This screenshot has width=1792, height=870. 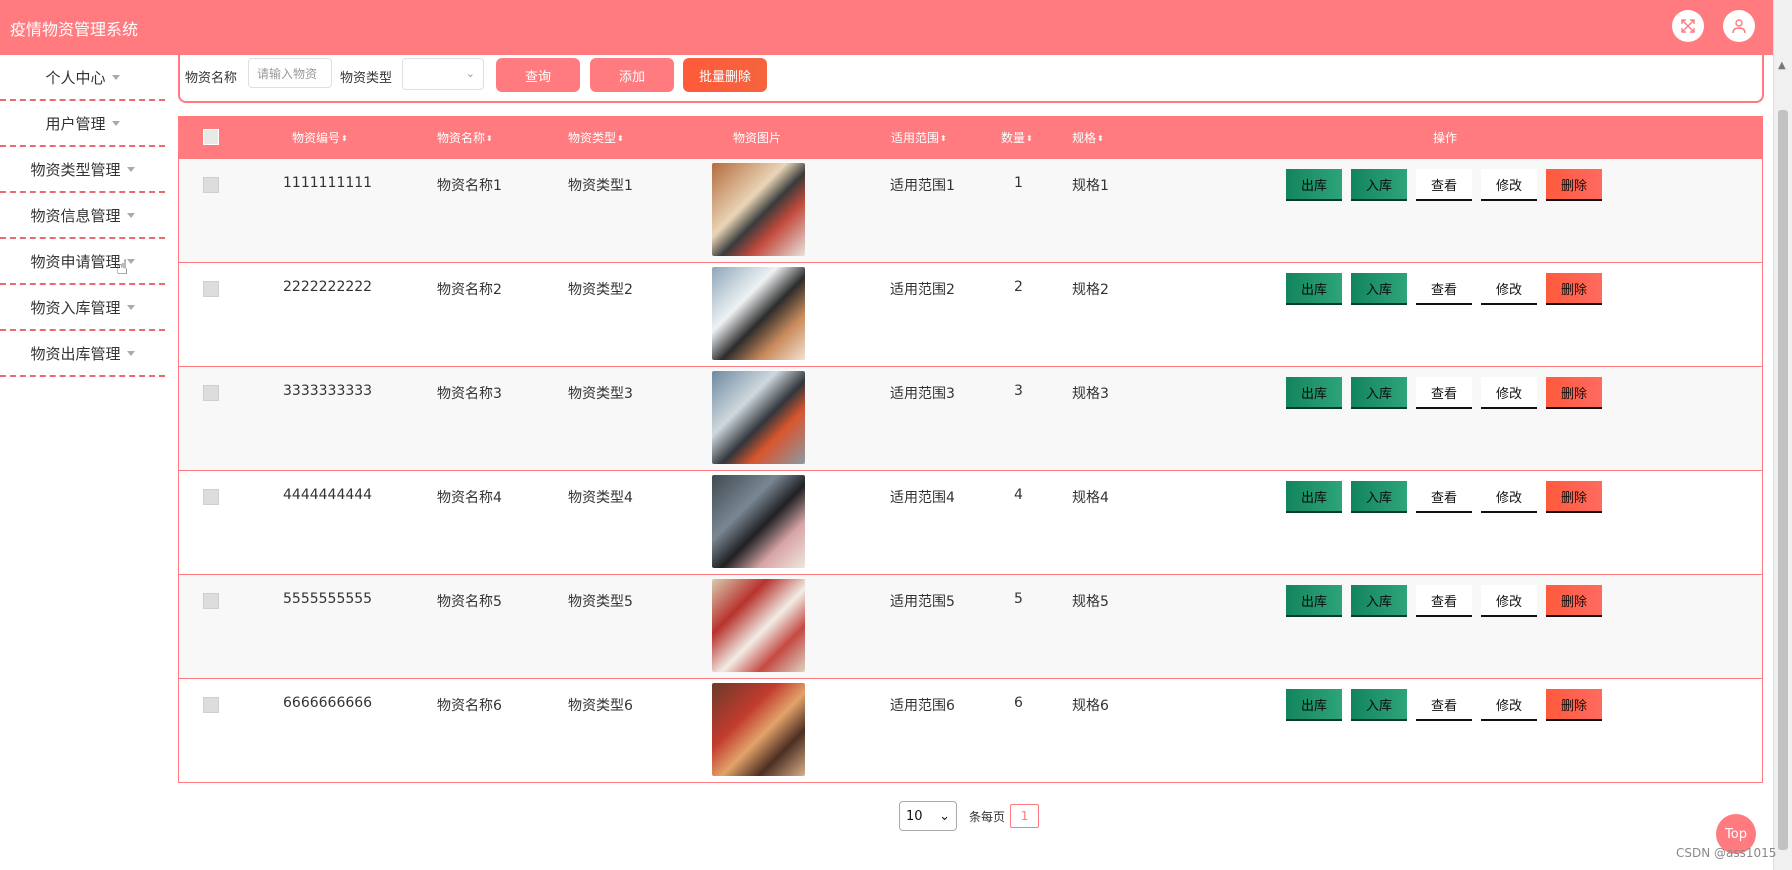 I want to click on cell-name: 物资名称1, so click(x=469, y=186).